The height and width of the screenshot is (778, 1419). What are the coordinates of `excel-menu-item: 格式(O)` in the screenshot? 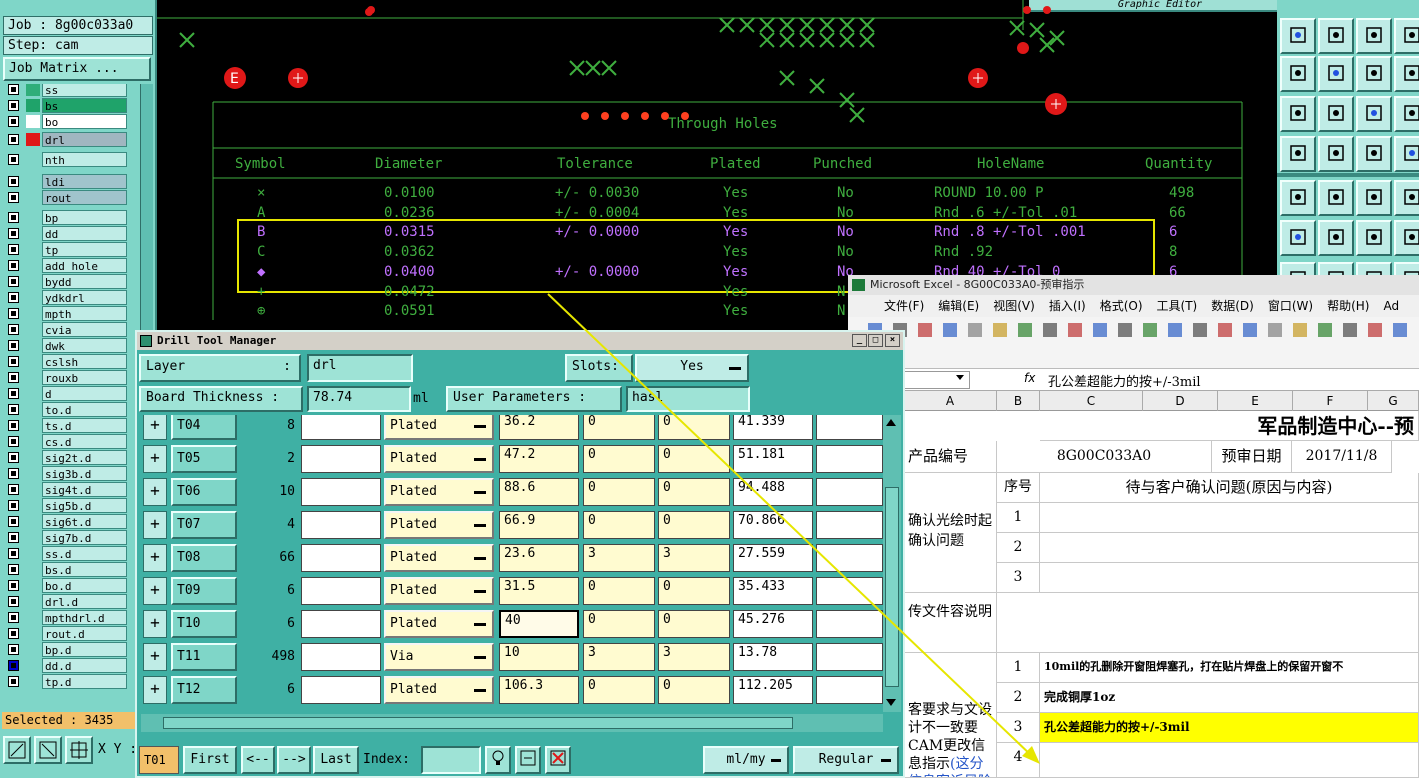 It's located at (1121, 306).